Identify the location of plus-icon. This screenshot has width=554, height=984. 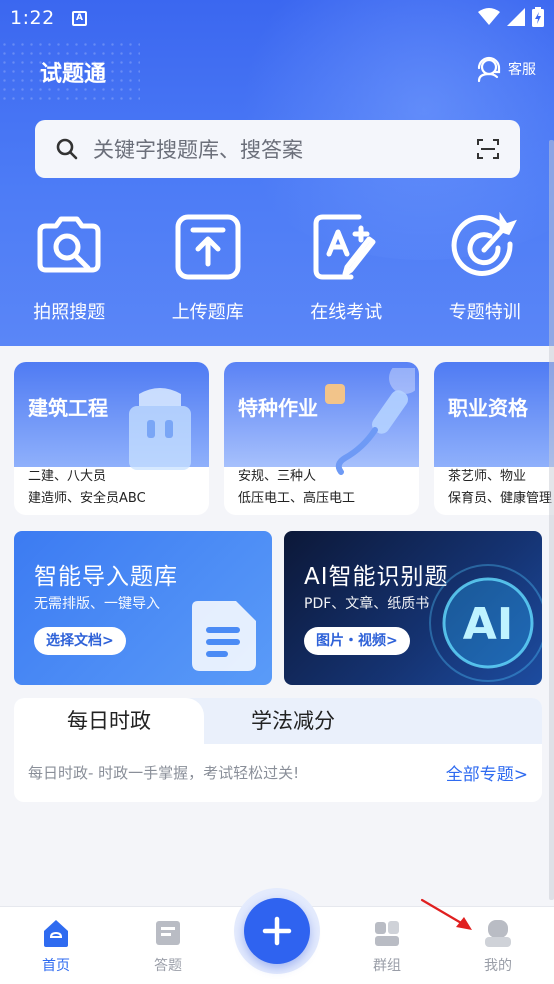
(277, 931).